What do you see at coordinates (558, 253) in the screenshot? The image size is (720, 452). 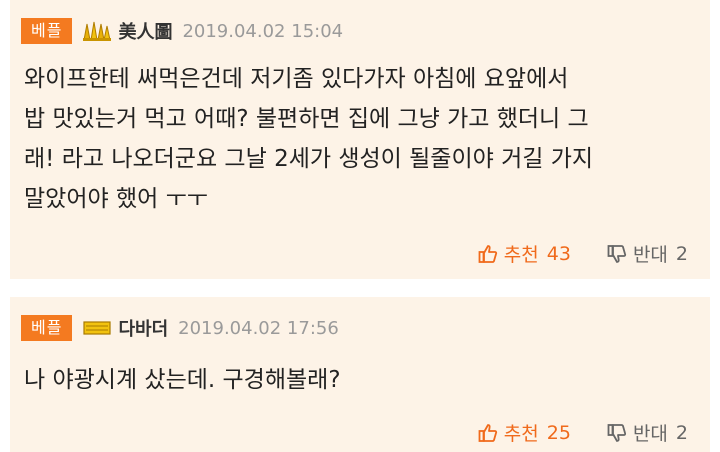 I see `upvote-count: 43` at bounding box center [558, 253].